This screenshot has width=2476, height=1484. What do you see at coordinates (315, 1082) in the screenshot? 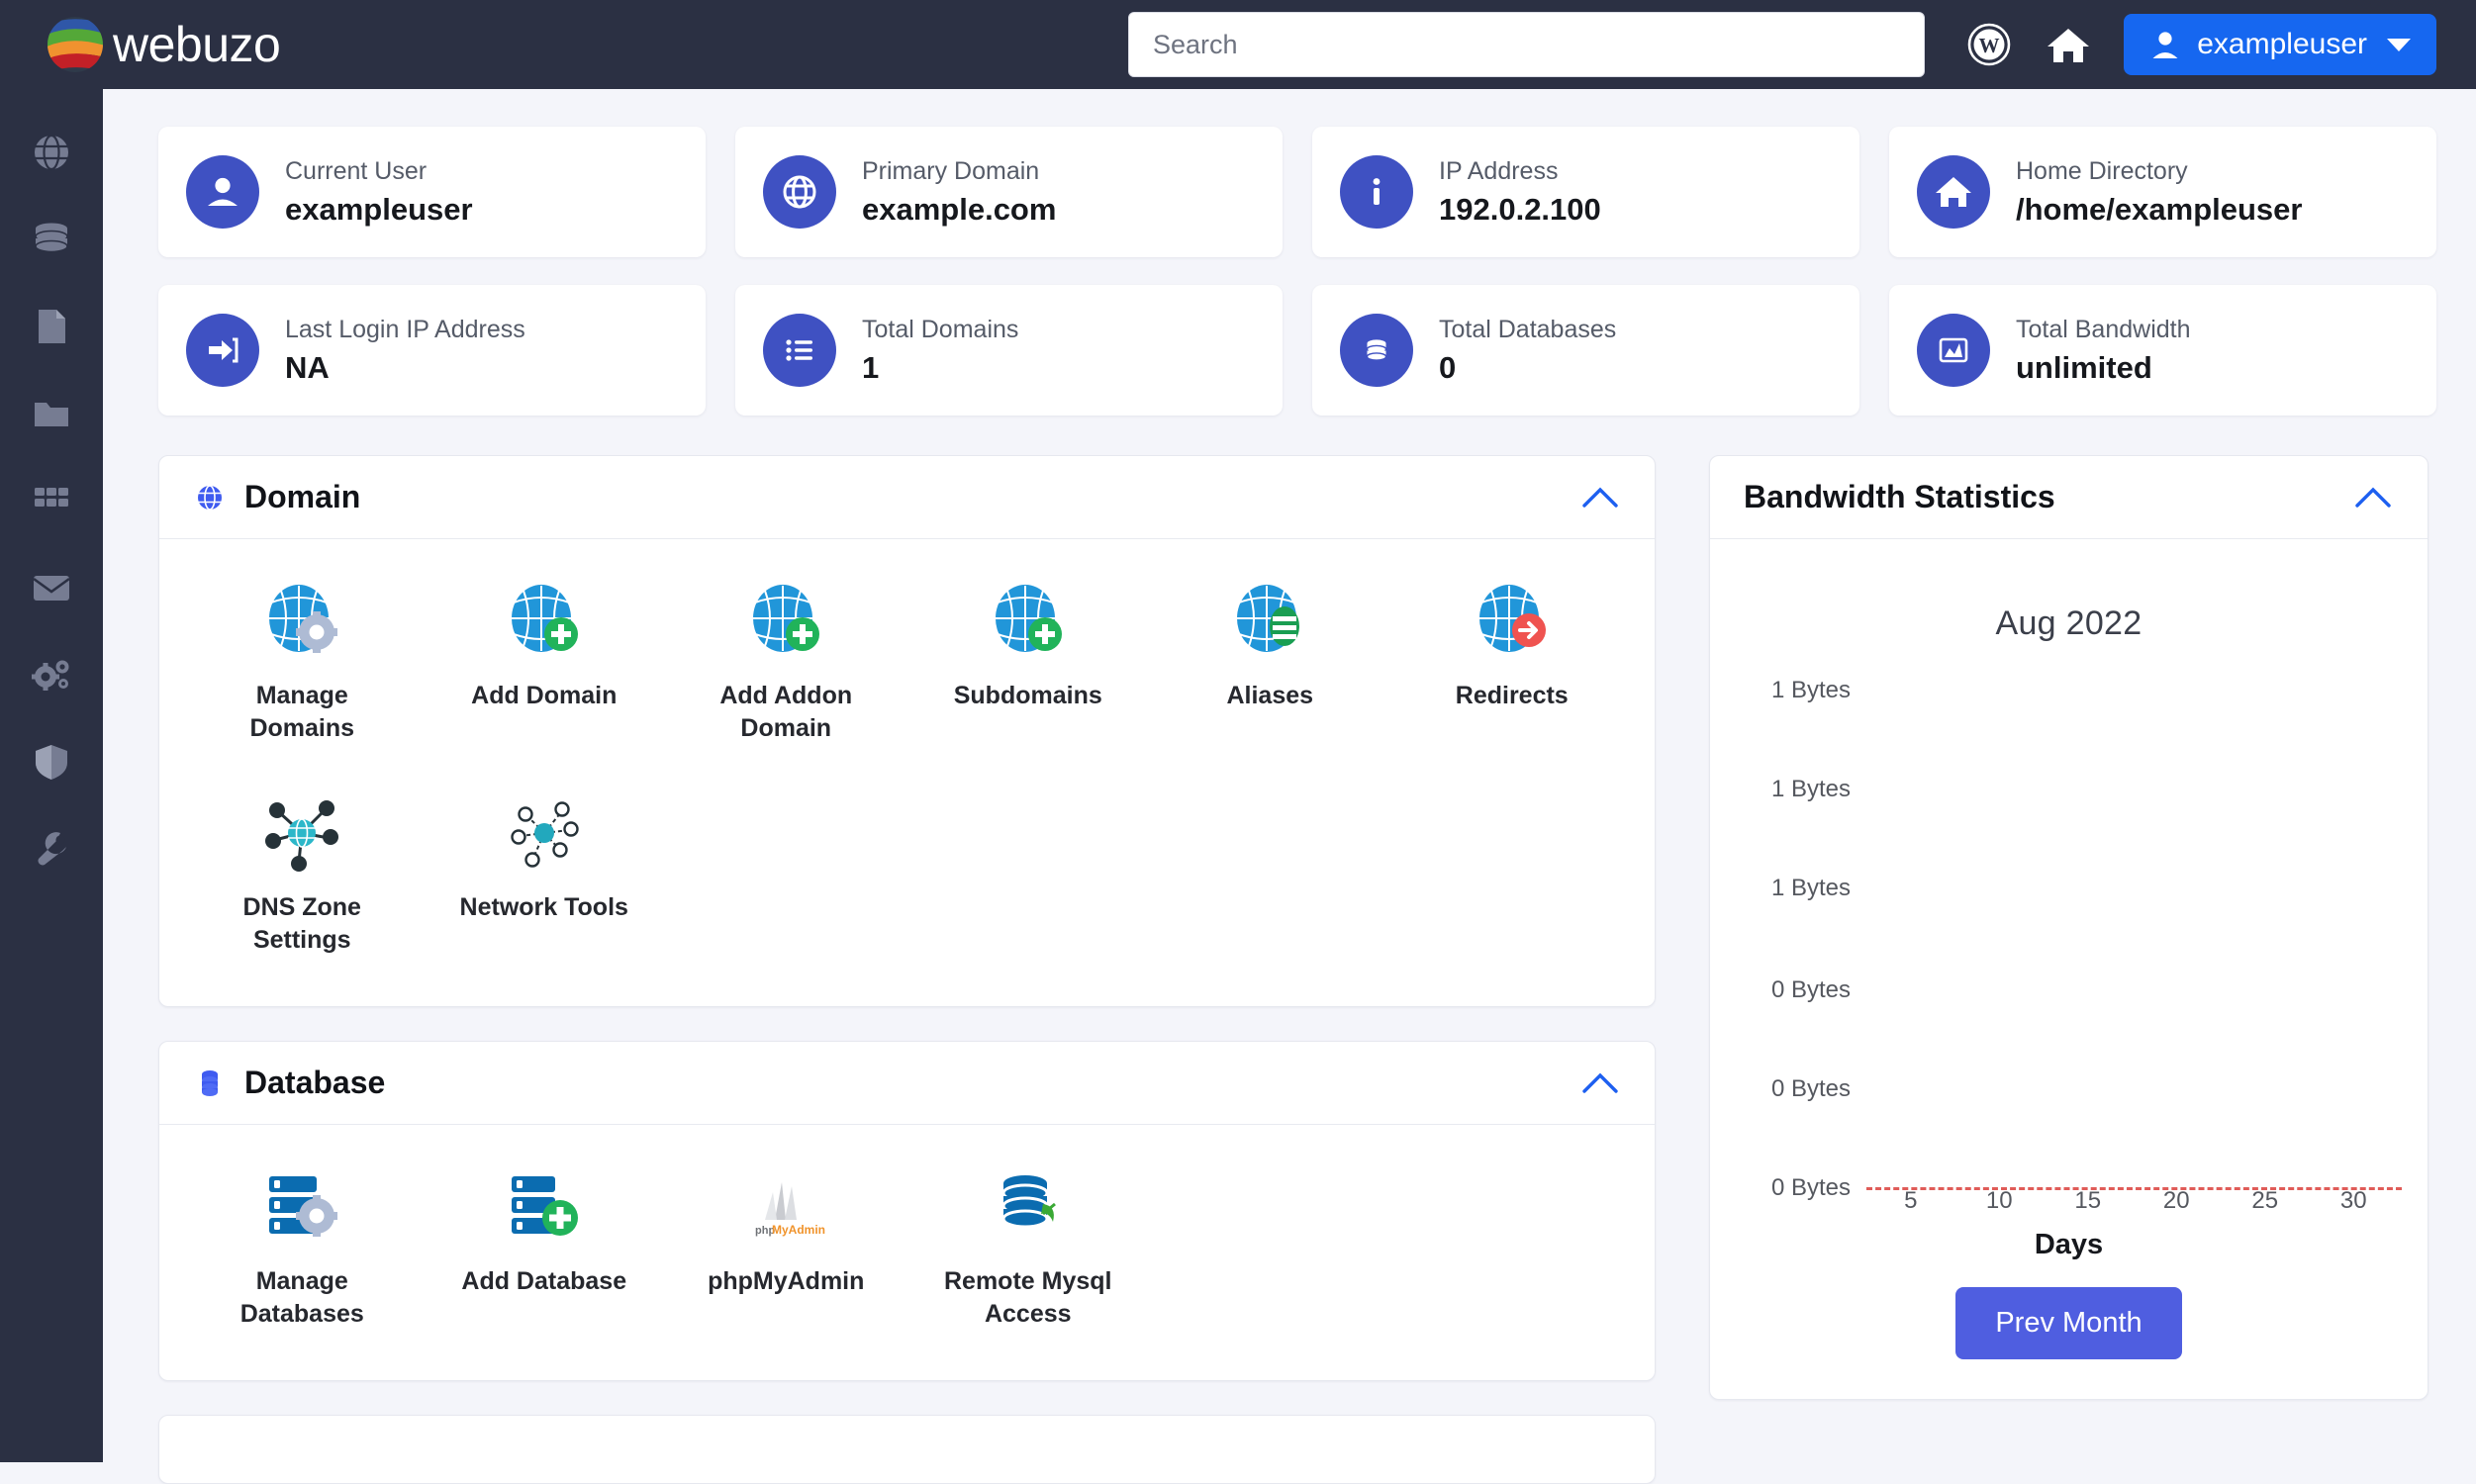
I see `database-panel-title: Database` at bounding box center [315, 1082].